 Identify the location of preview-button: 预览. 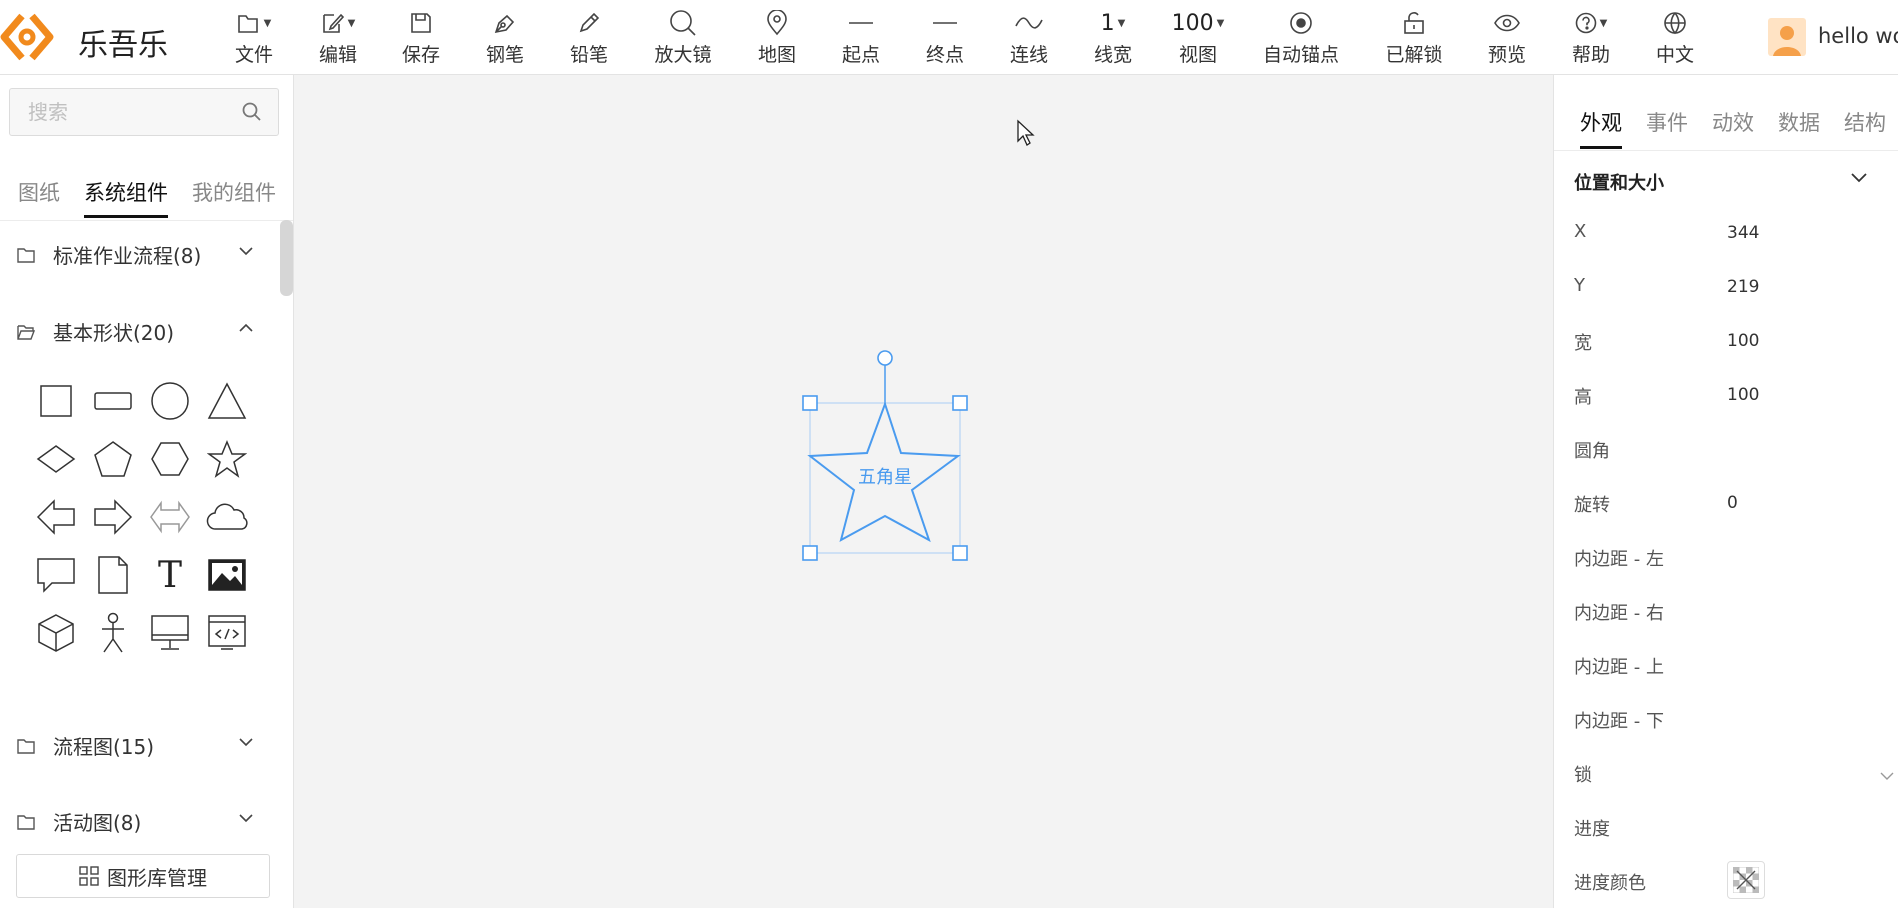
(1507, 38).